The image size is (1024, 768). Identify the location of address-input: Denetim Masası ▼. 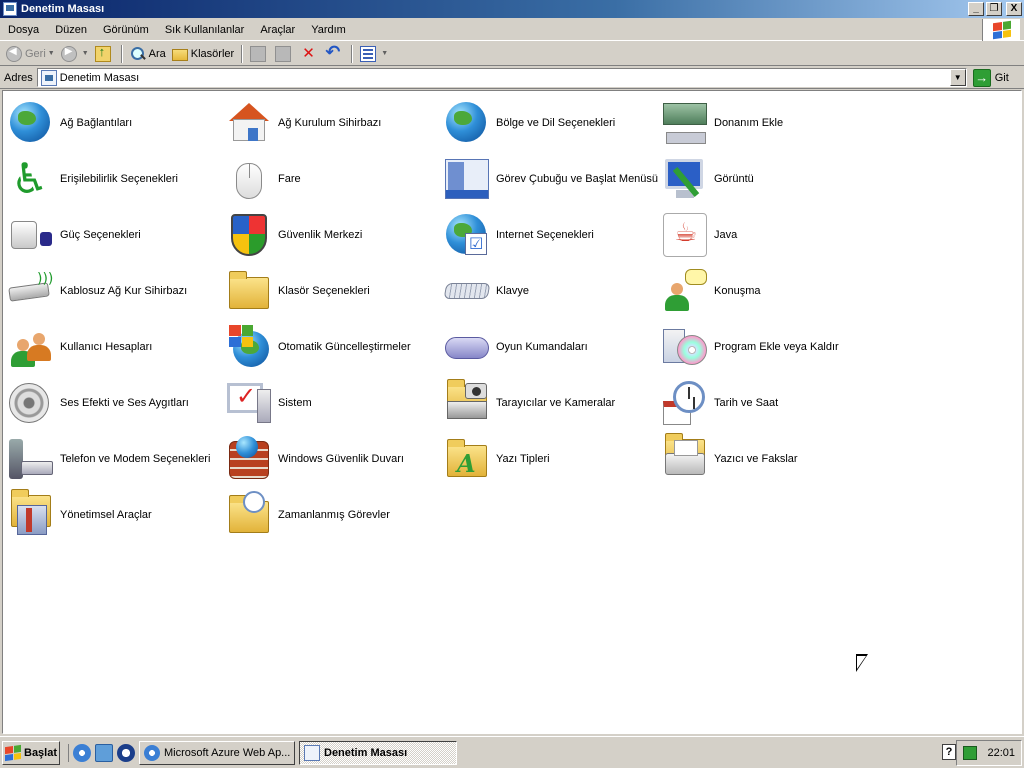
(501, 77).